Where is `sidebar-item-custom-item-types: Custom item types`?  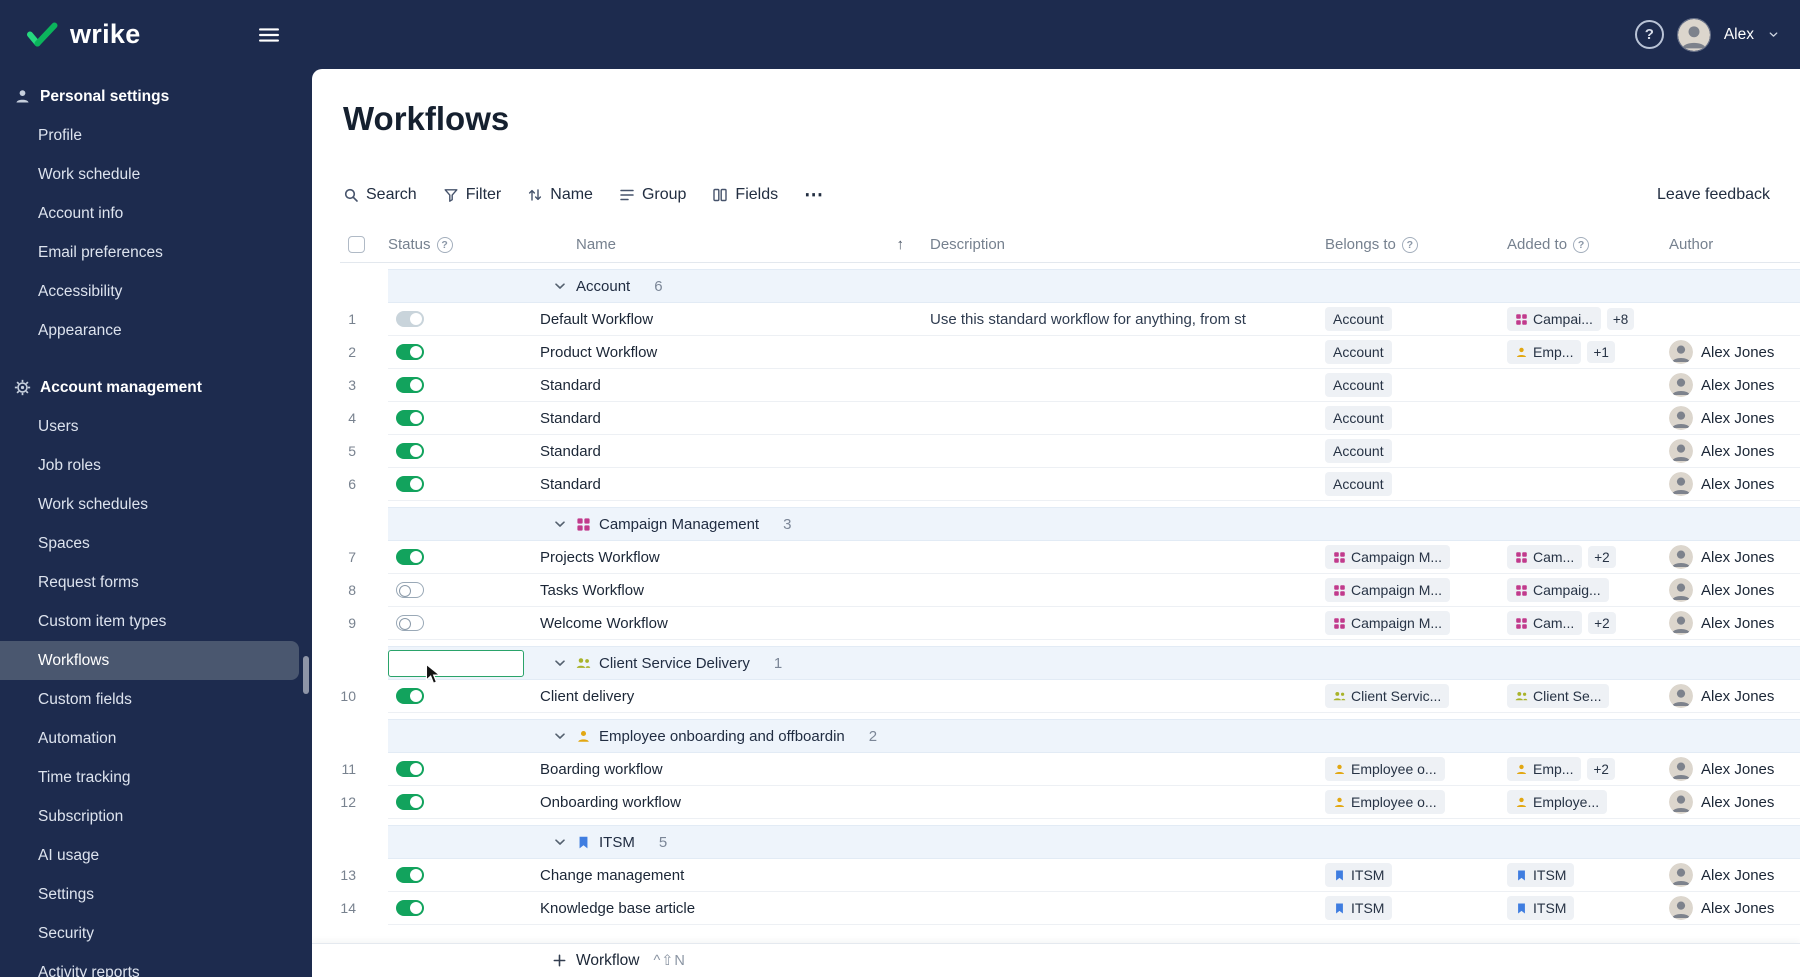
sidebar-item-custom-item-types: Custom item types is located at coordinates (156, 621).